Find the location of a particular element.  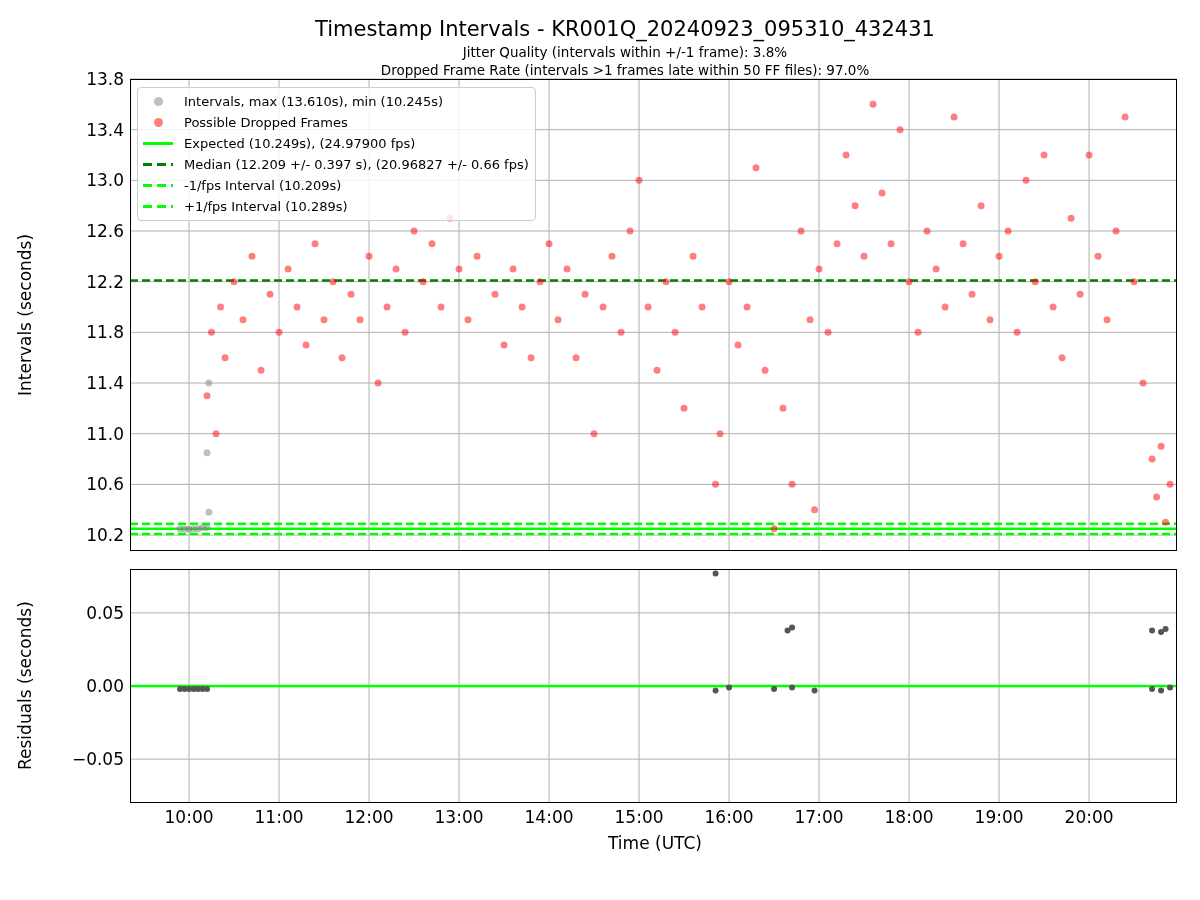

chart-subtitle: Jitter Quality (intervals within +/-1 frame): 3.8% is located at coordinates (625, 52).